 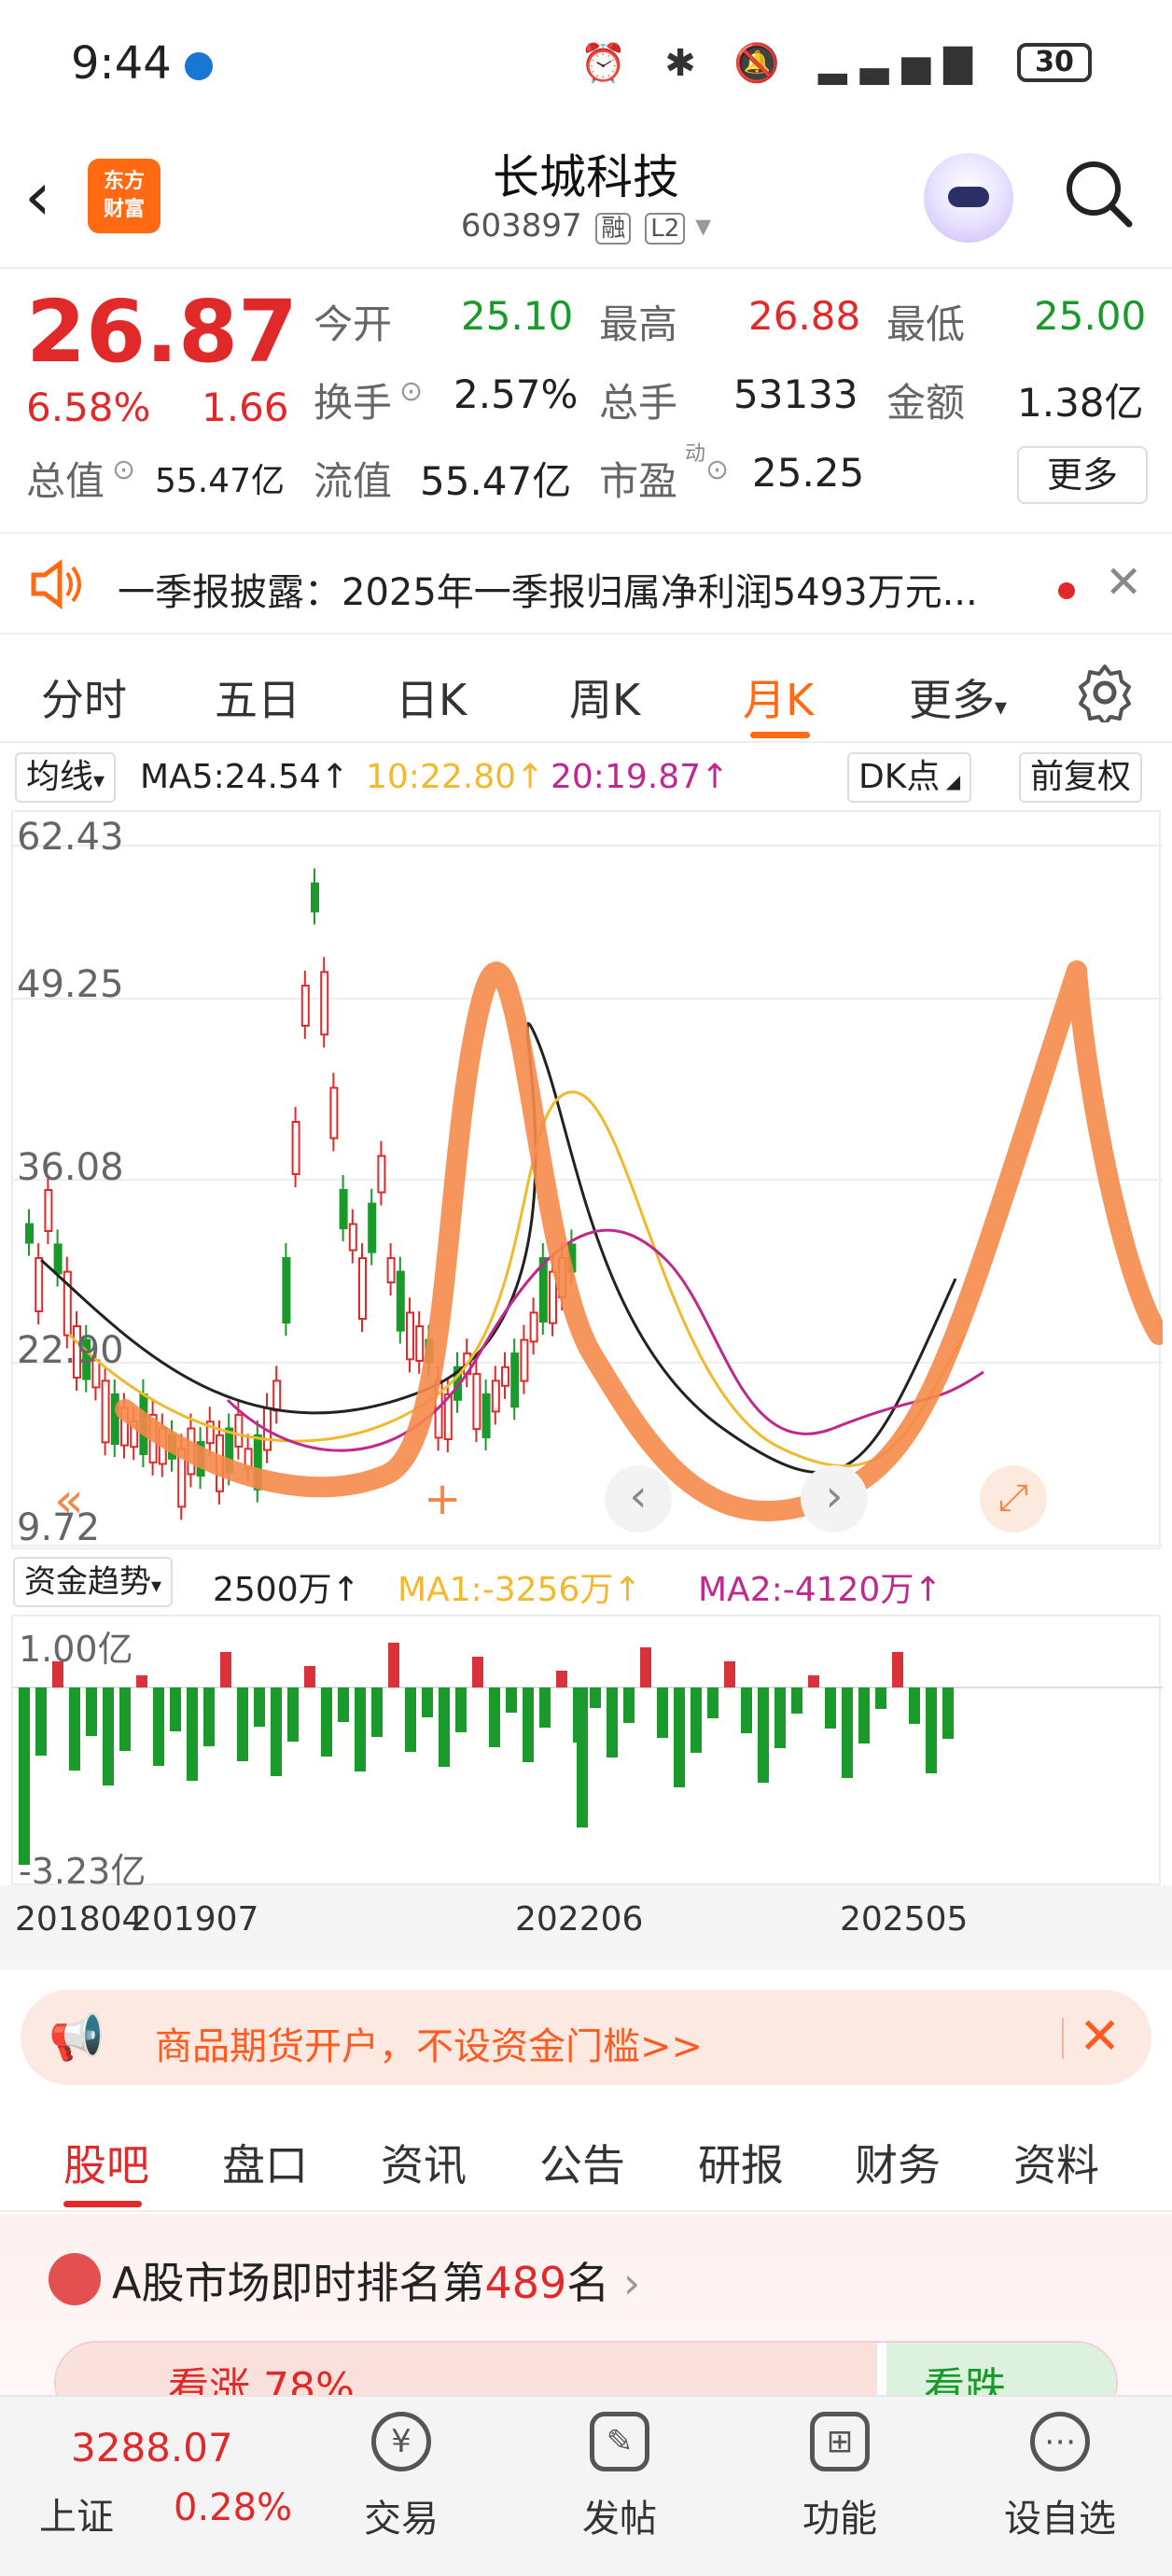 What do you see at coordinates (244, 777) in the screenshot?
I see `ma5-value: MA5:24.54↑` at bounding box center [244, 777].